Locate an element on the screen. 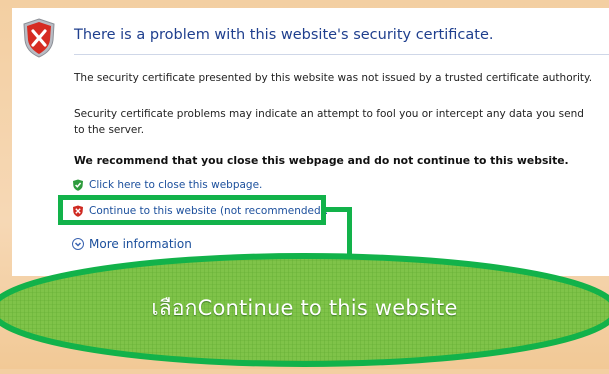 The height and width of the screenshot is (374, 609). divider is located at coordinates (341, 54).